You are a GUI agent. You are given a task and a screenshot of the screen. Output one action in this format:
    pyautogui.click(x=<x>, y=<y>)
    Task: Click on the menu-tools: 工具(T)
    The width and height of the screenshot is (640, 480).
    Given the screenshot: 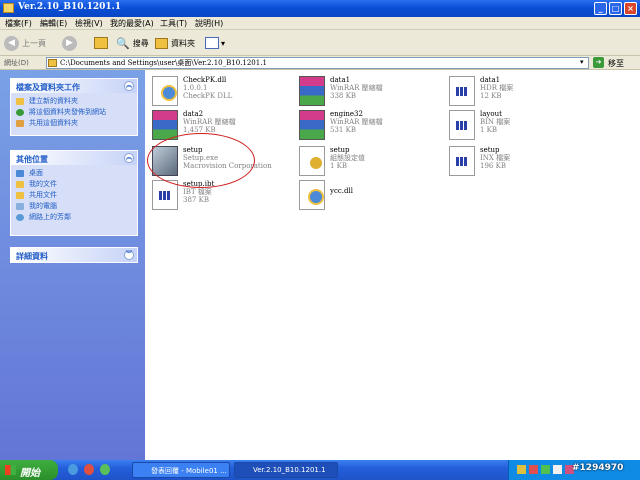 What is the action you would take?
    pyautogui.click(x=173, y=23)
    